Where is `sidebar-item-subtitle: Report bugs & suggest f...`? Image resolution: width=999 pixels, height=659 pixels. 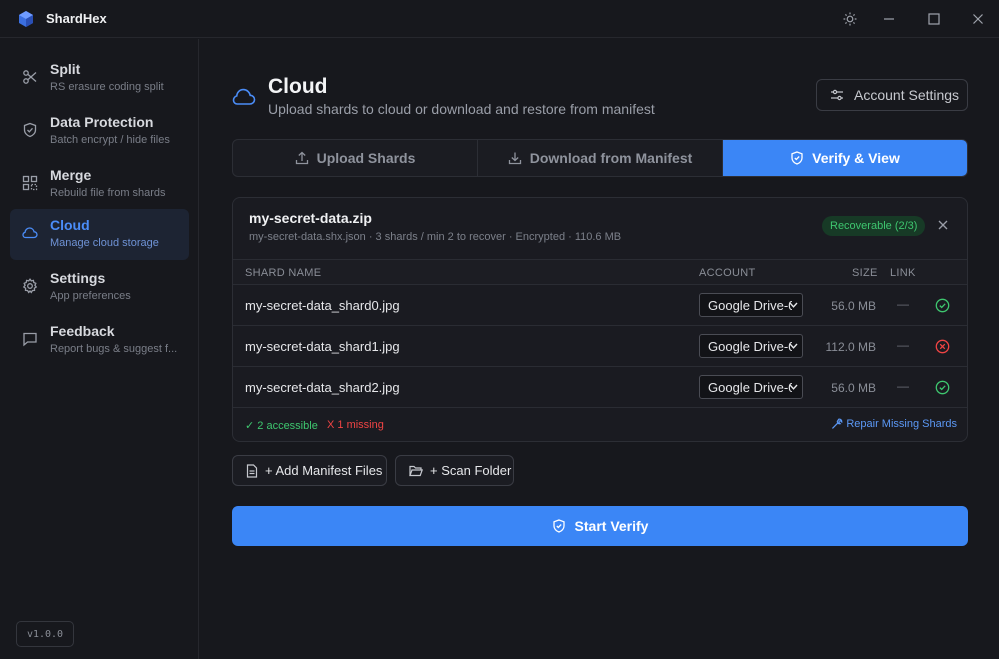 sidebar-item-subtitle: Report bugs & suggest f... is located at coordinates (114, 349).